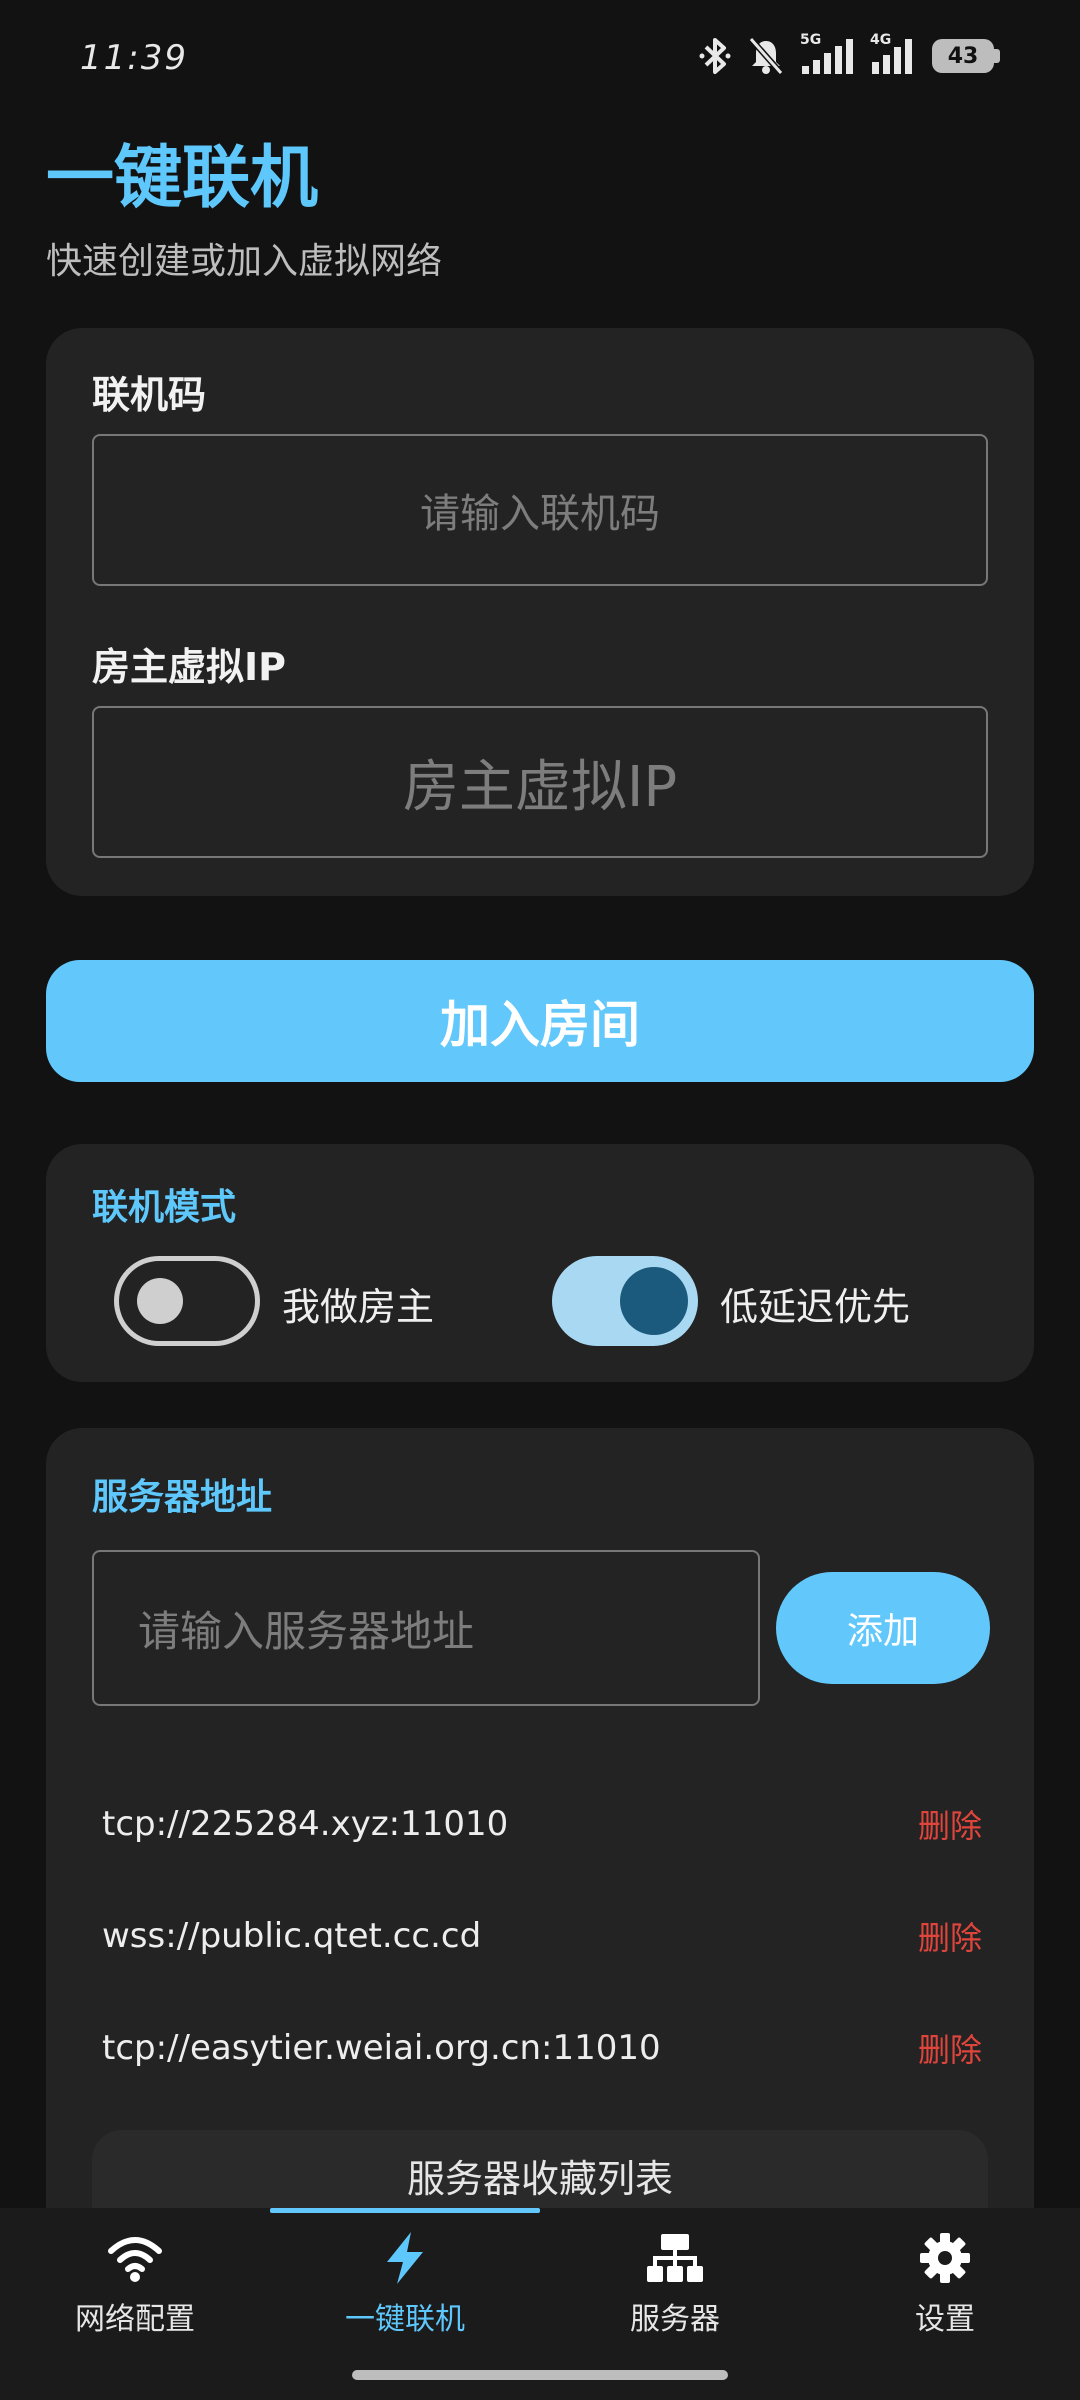 Image resolution: width=1080 pixels, height=2400 pixels. Describe the element at coordinates (815, 1307) in the screenshot. I see `low-latency-label: 低延迟优先` at that location.